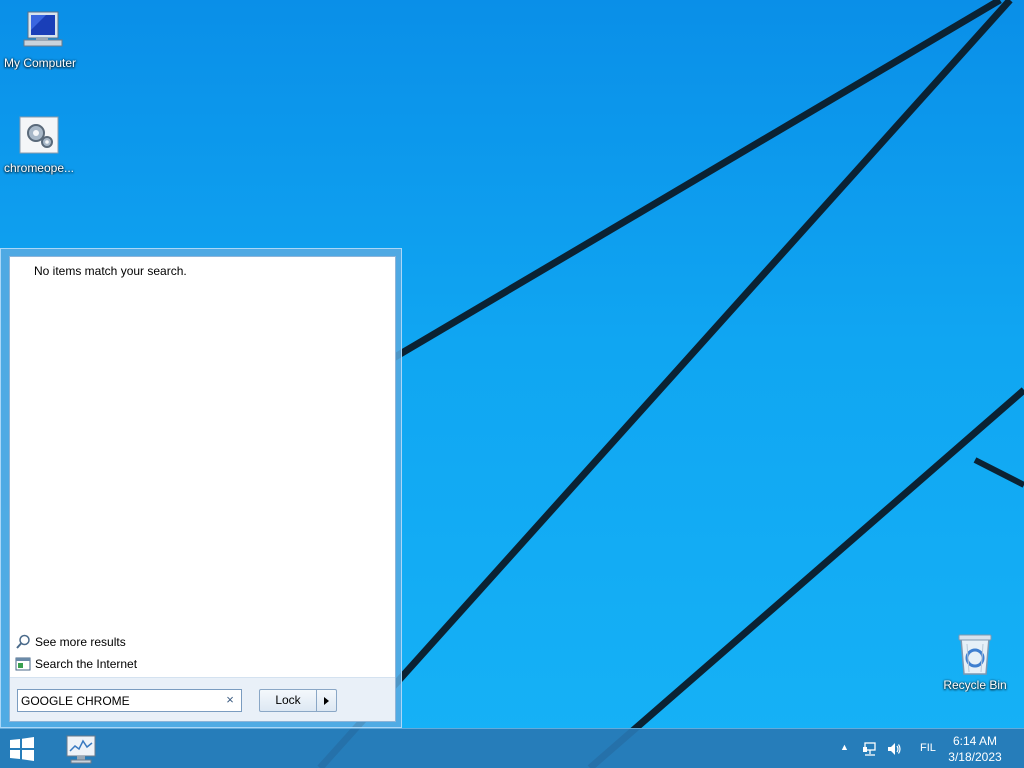 This screenshot has width=1024, height=768. What do you see at coordinates (894, 750) in the screenshot?
I see `volume-icon` at bounding box center [894, 750].